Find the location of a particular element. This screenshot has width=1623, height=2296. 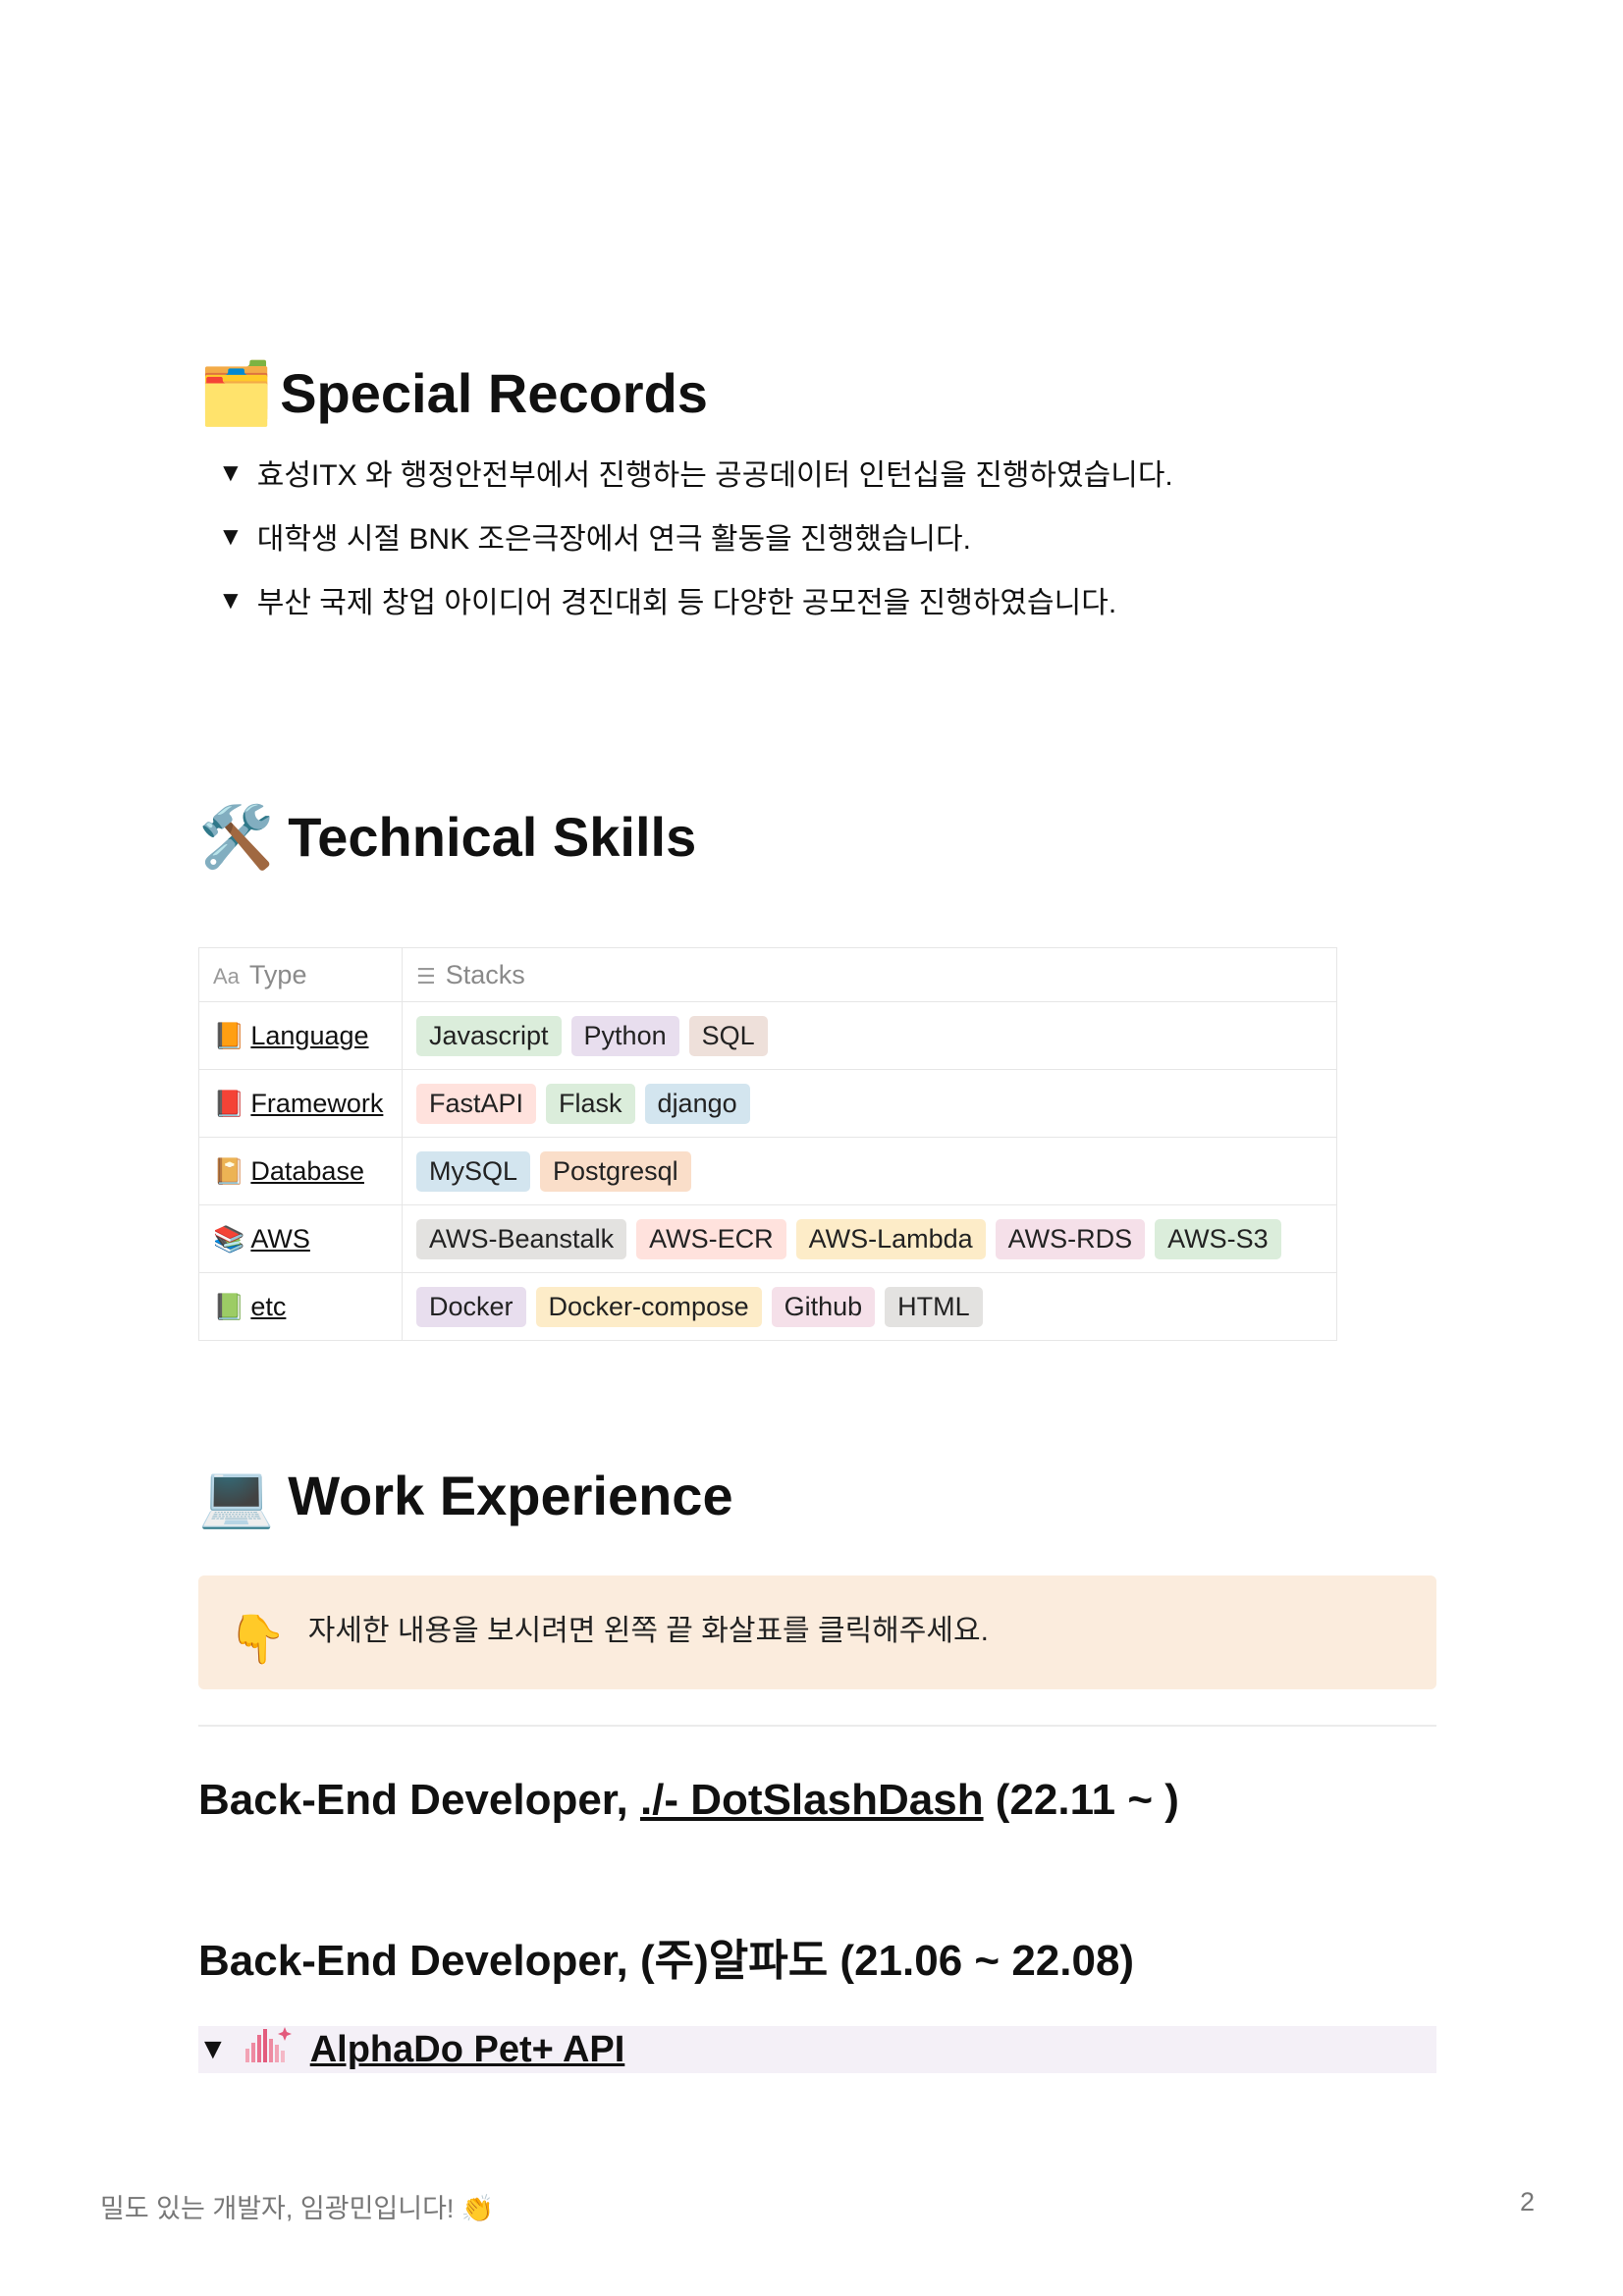

stacks-cell: Javascript Python SQL is located at coordinates (869, 1036).